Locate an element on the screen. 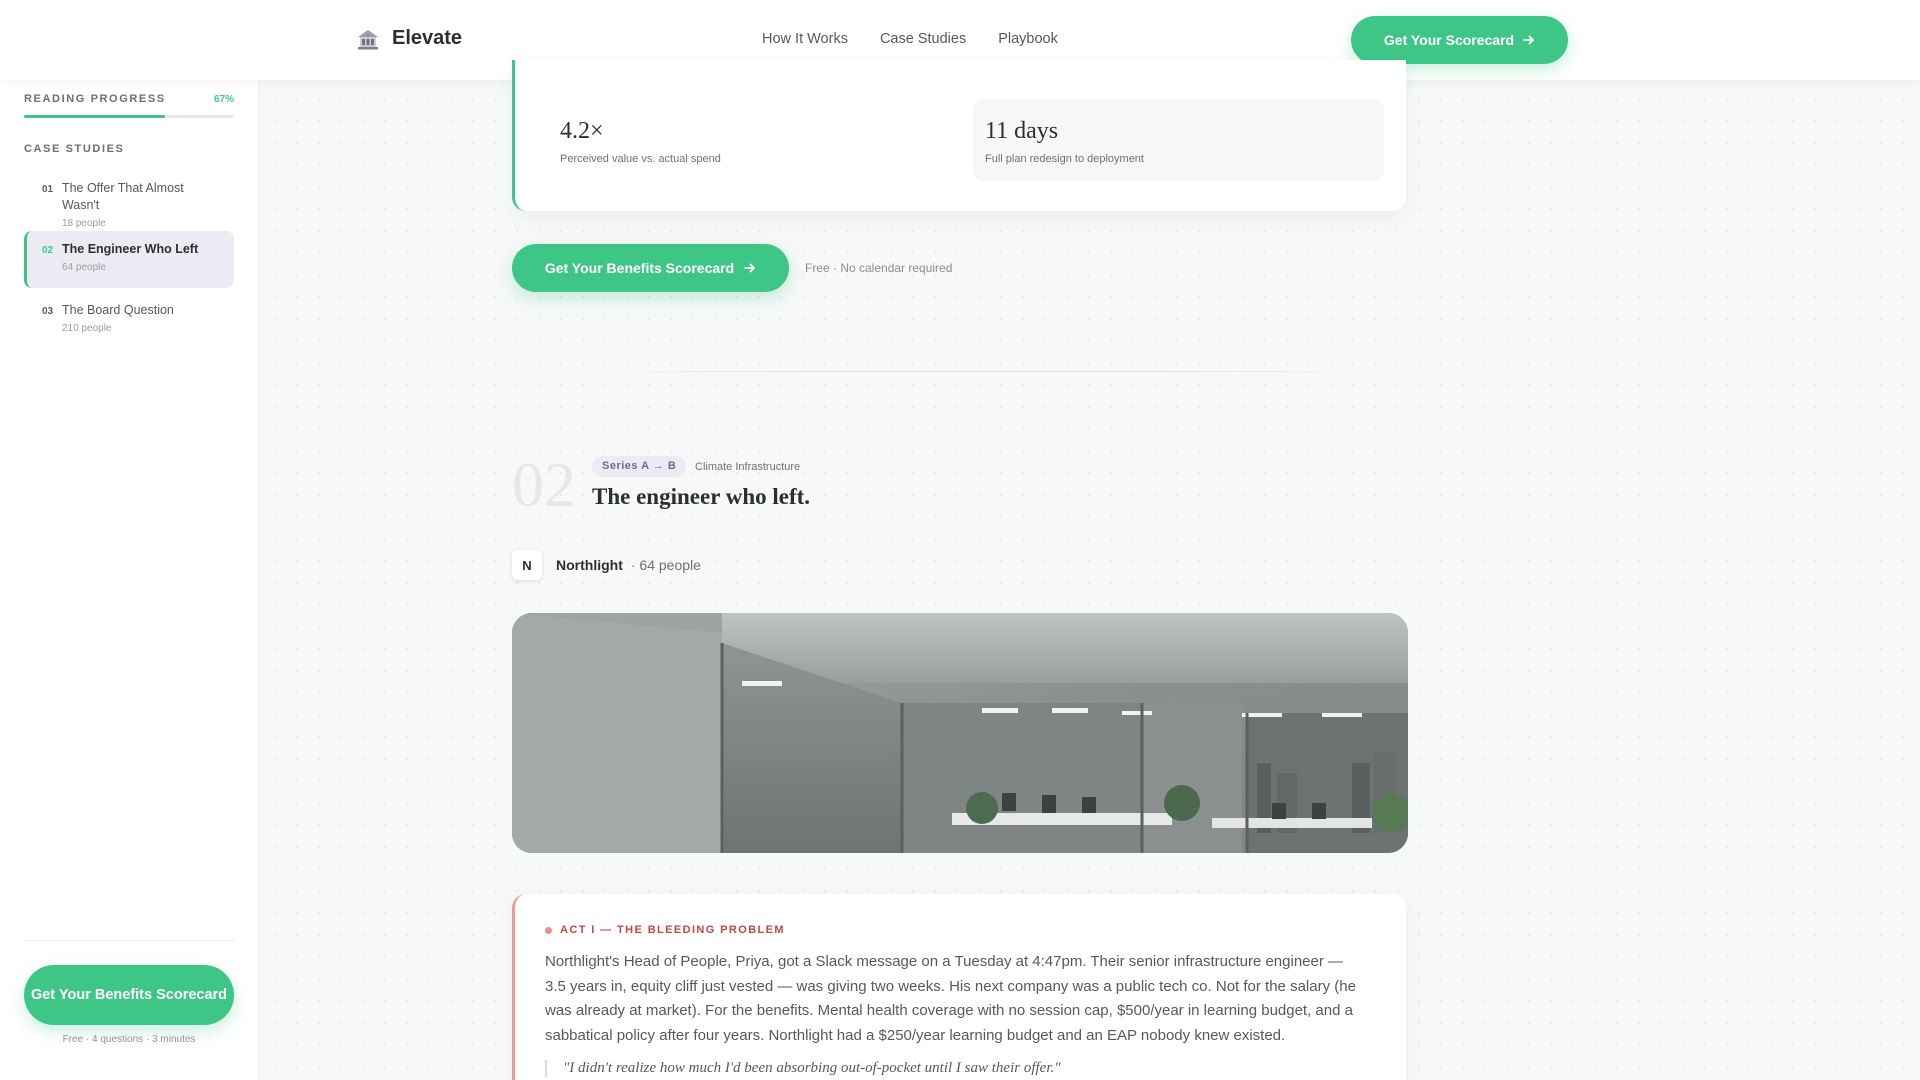 Image resolution: width=1920 pixels, height=1080 pixels. benefits-scorecard-button-label: Get Your Benefits Scorecard is located at coordinates (639, 268).